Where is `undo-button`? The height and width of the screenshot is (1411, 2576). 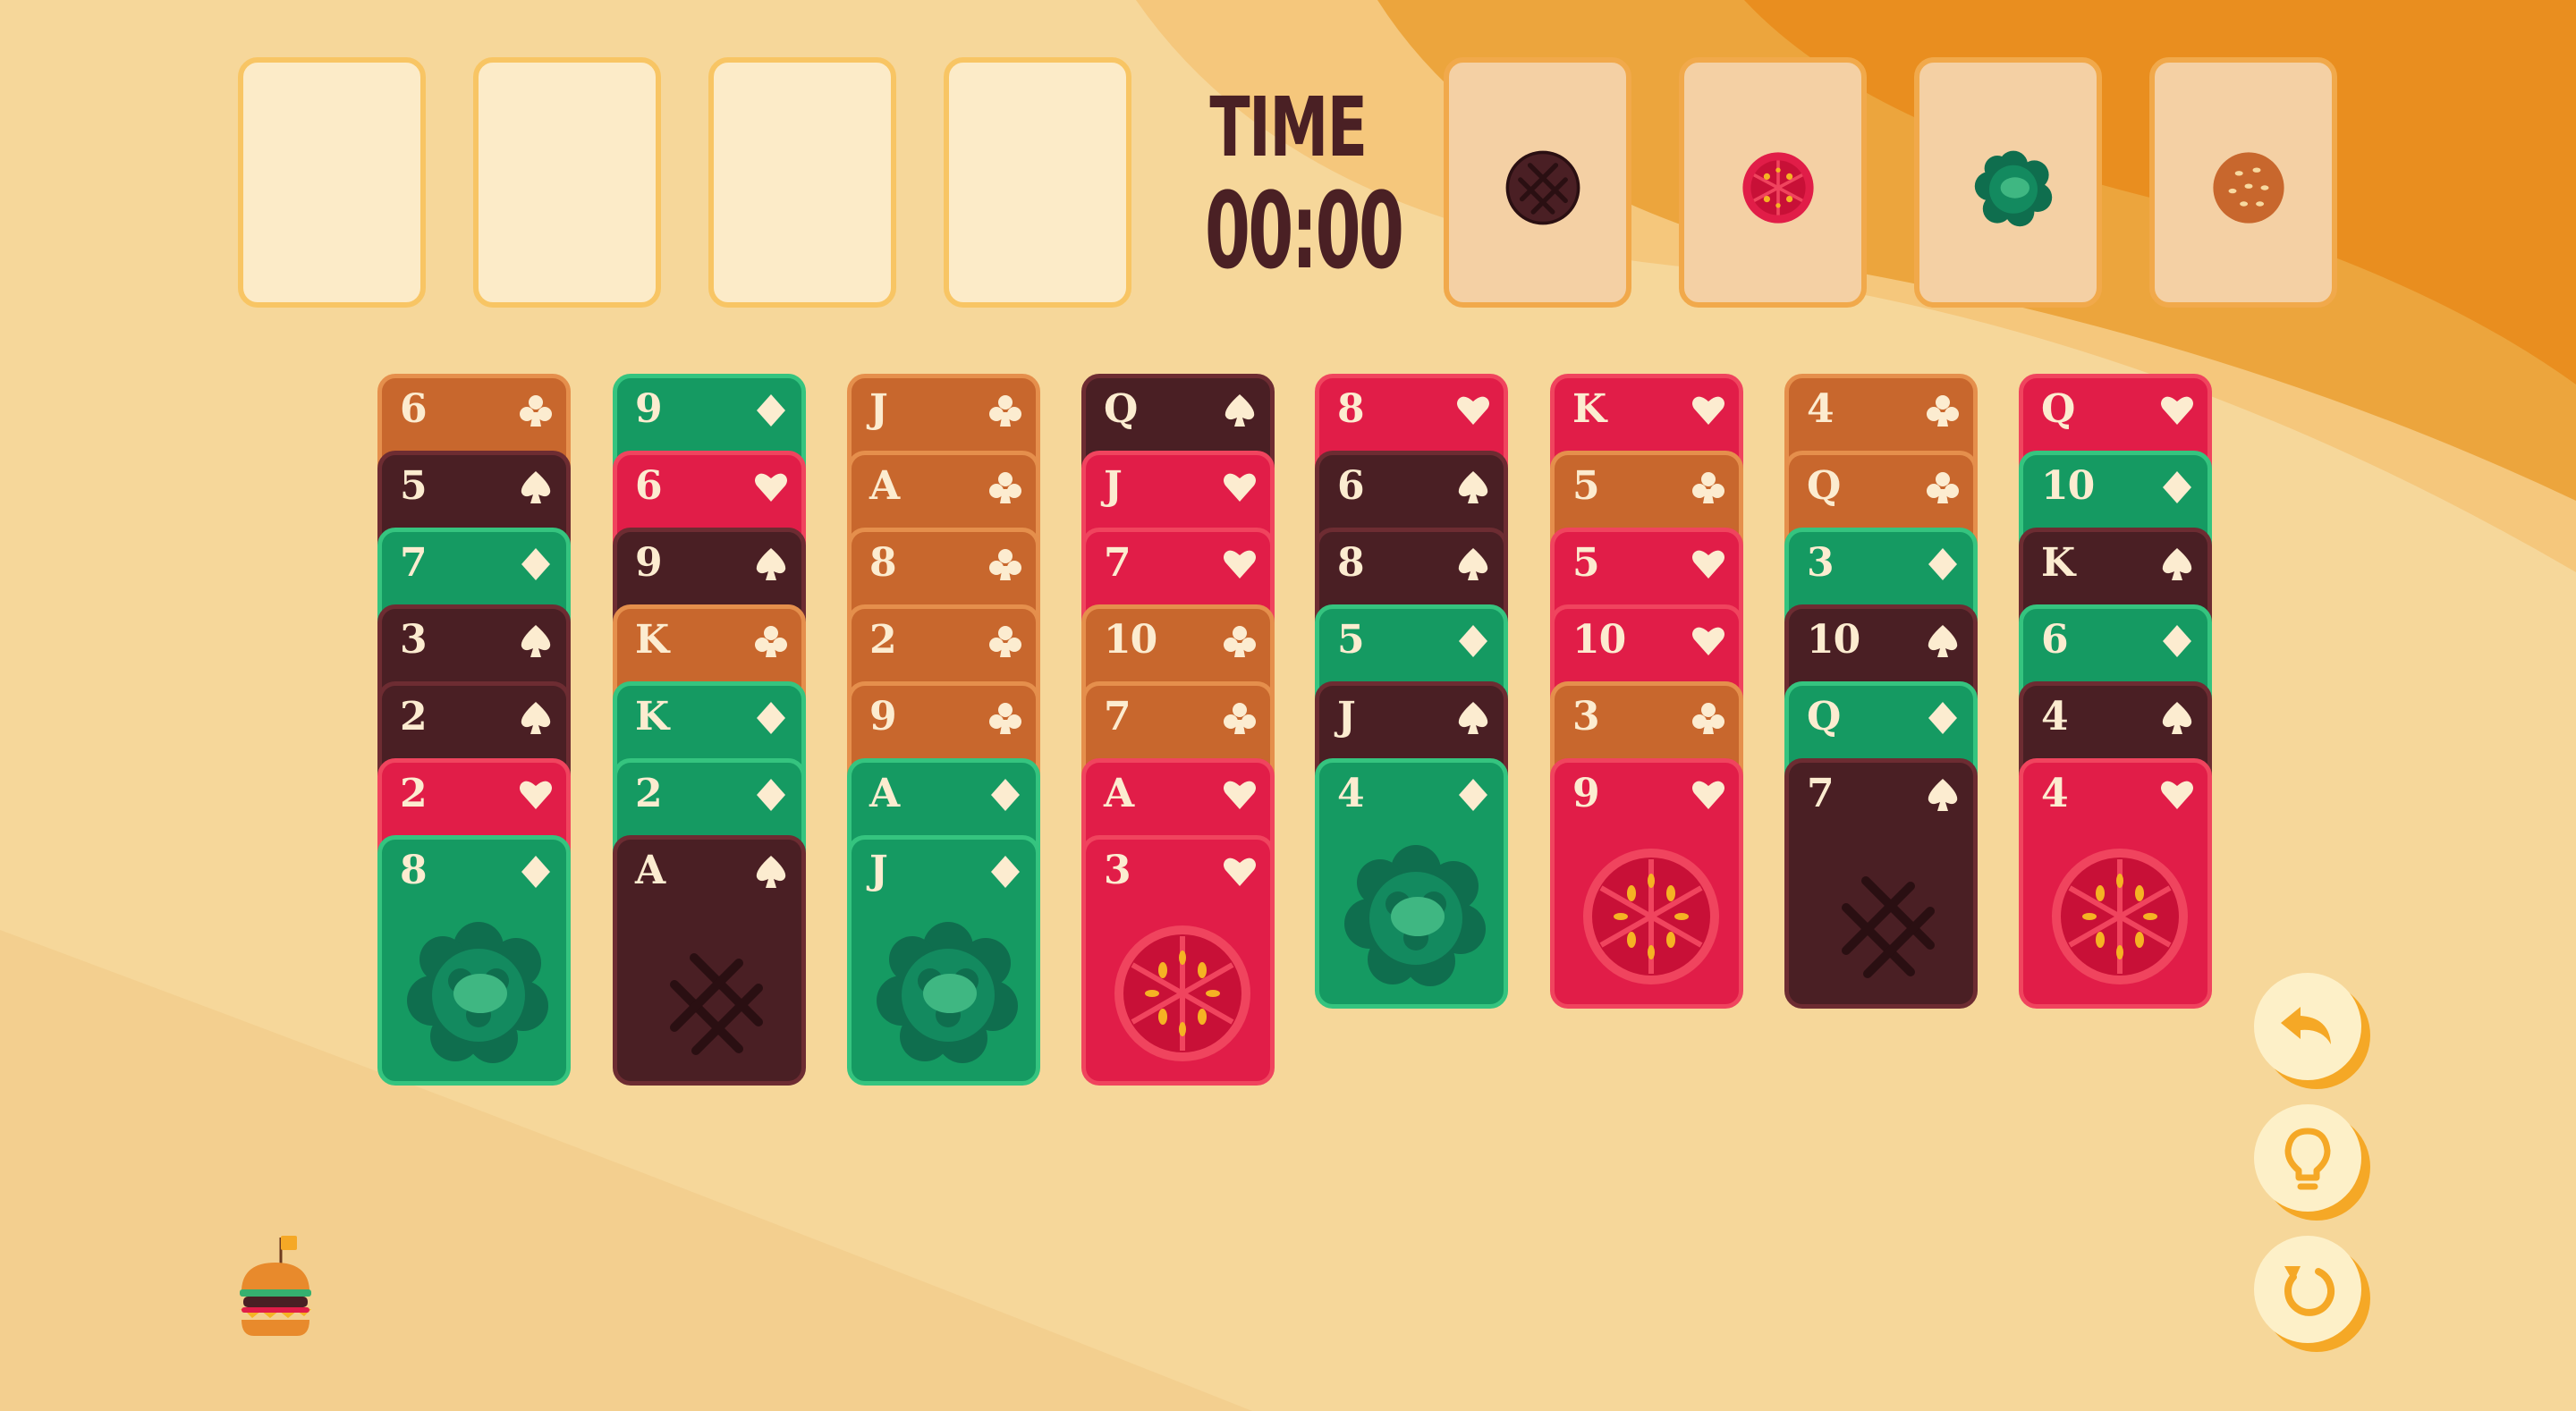 undo-button is located at coordinates (2307, 1026).